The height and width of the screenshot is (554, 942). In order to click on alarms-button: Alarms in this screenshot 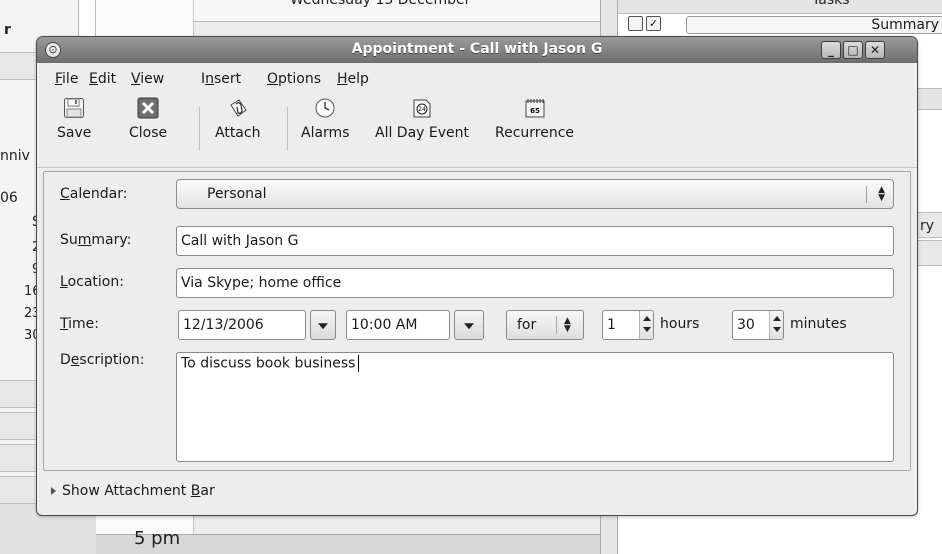, I will do `click(325, 119)`.